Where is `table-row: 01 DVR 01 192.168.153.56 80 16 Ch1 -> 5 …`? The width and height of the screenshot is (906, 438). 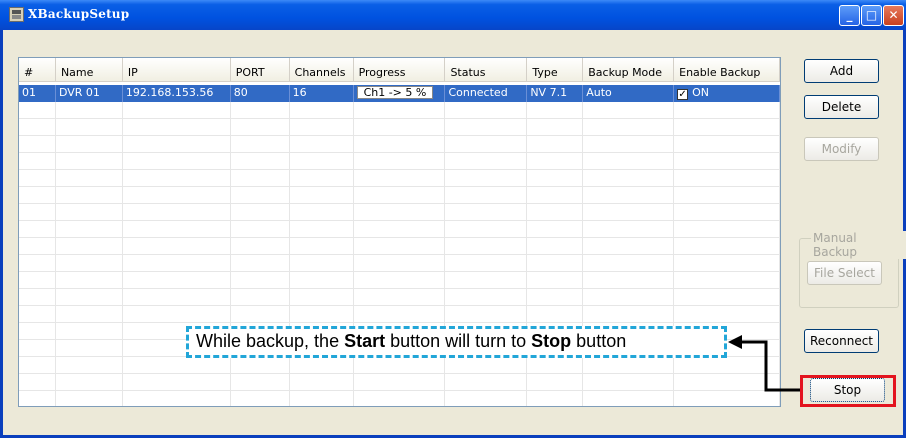
table-row: 01 DVR 01 192.168.153.56 80 16 Ch1 -> 5 … is located at coordinates (399, 93).